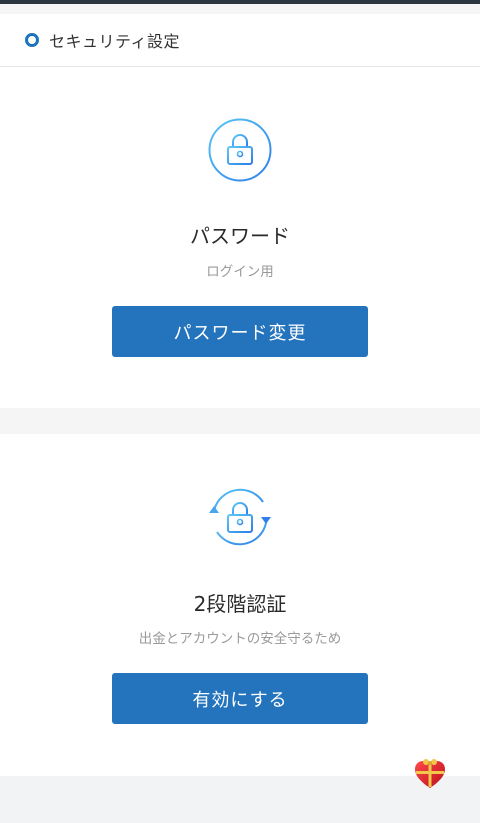 This screenshot has width=480, height=823. Describe the element at coordinates (430, 774) in the screenshot. I see `gift-heart-icon` at that location.